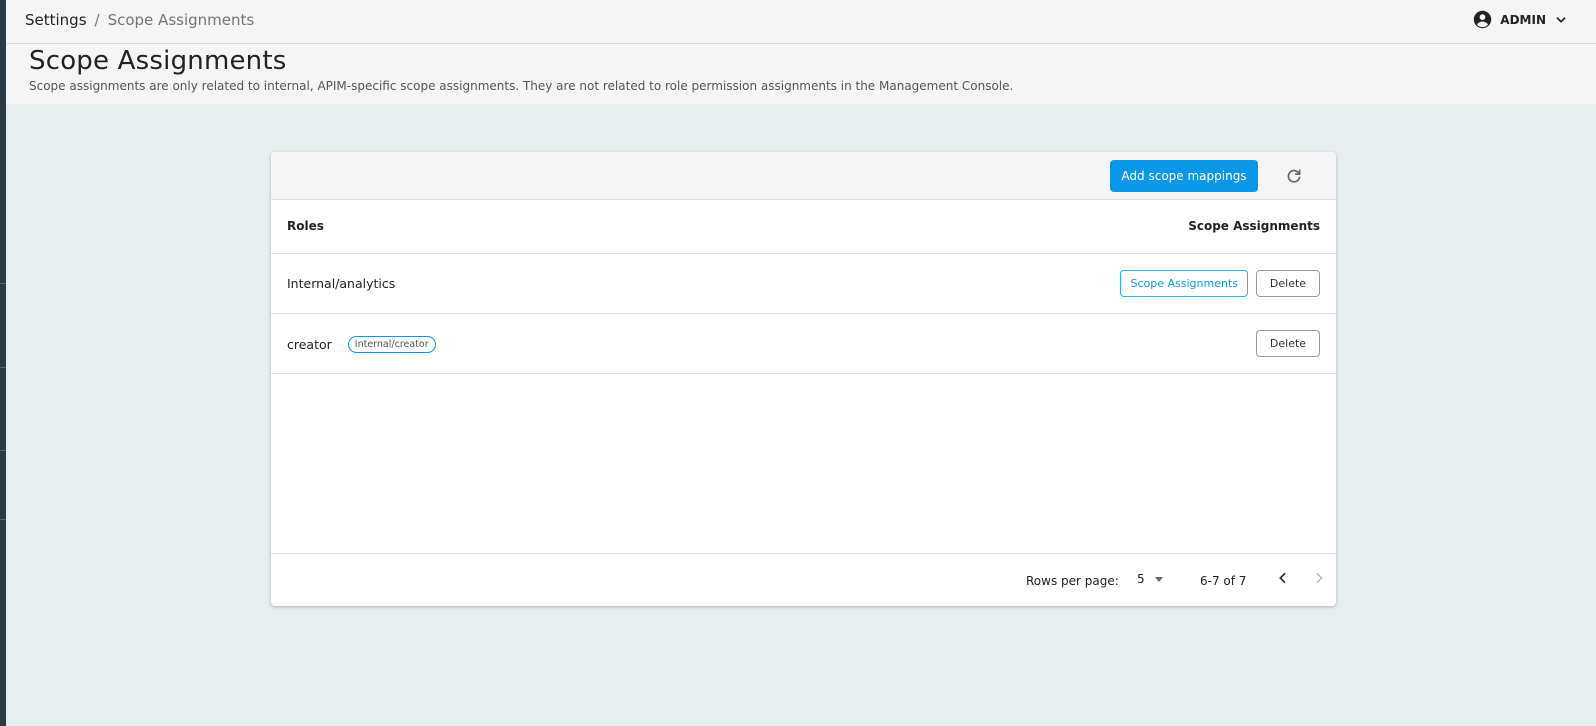 The height and width of the screenshot is (726, 1596). I want to click on column-header-scope-assignments: Scope Assignments, so click(1254, 226).